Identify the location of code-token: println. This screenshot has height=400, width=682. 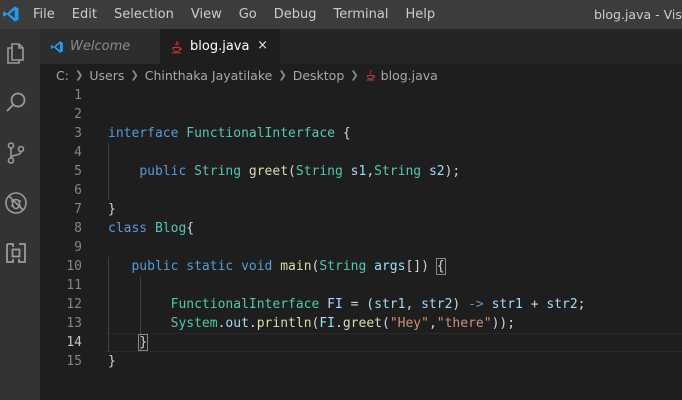
(284, 323).